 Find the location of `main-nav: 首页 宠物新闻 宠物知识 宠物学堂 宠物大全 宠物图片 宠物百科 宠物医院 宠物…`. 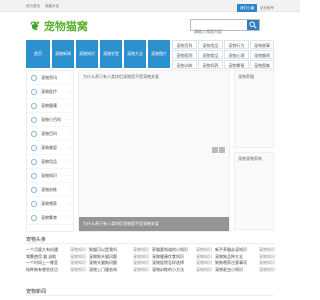

main-nav: 首页 宠物新闻 宠物知识 宠物学堂 宠物大全 宠物图片 宠物百科 宠物医院 宠物… is located at coordinates (150, 54).